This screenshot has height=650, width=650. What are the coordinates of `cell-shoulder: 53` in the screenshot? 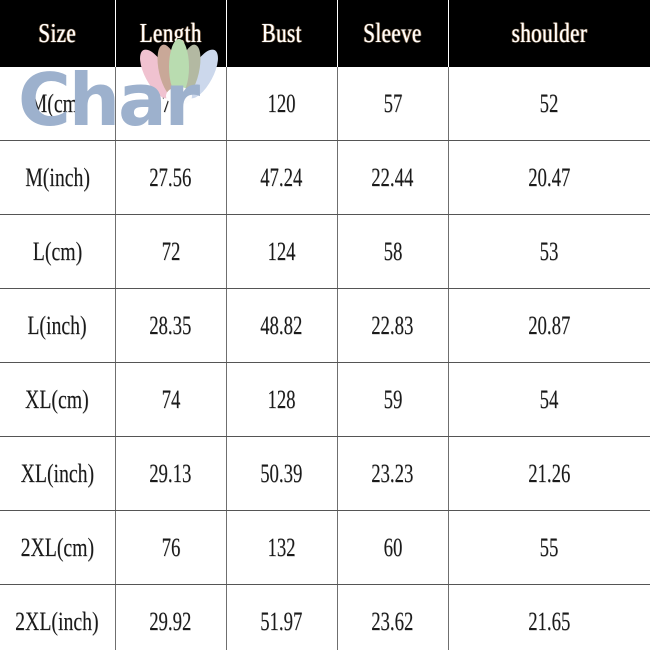 It's located at (548, 251).